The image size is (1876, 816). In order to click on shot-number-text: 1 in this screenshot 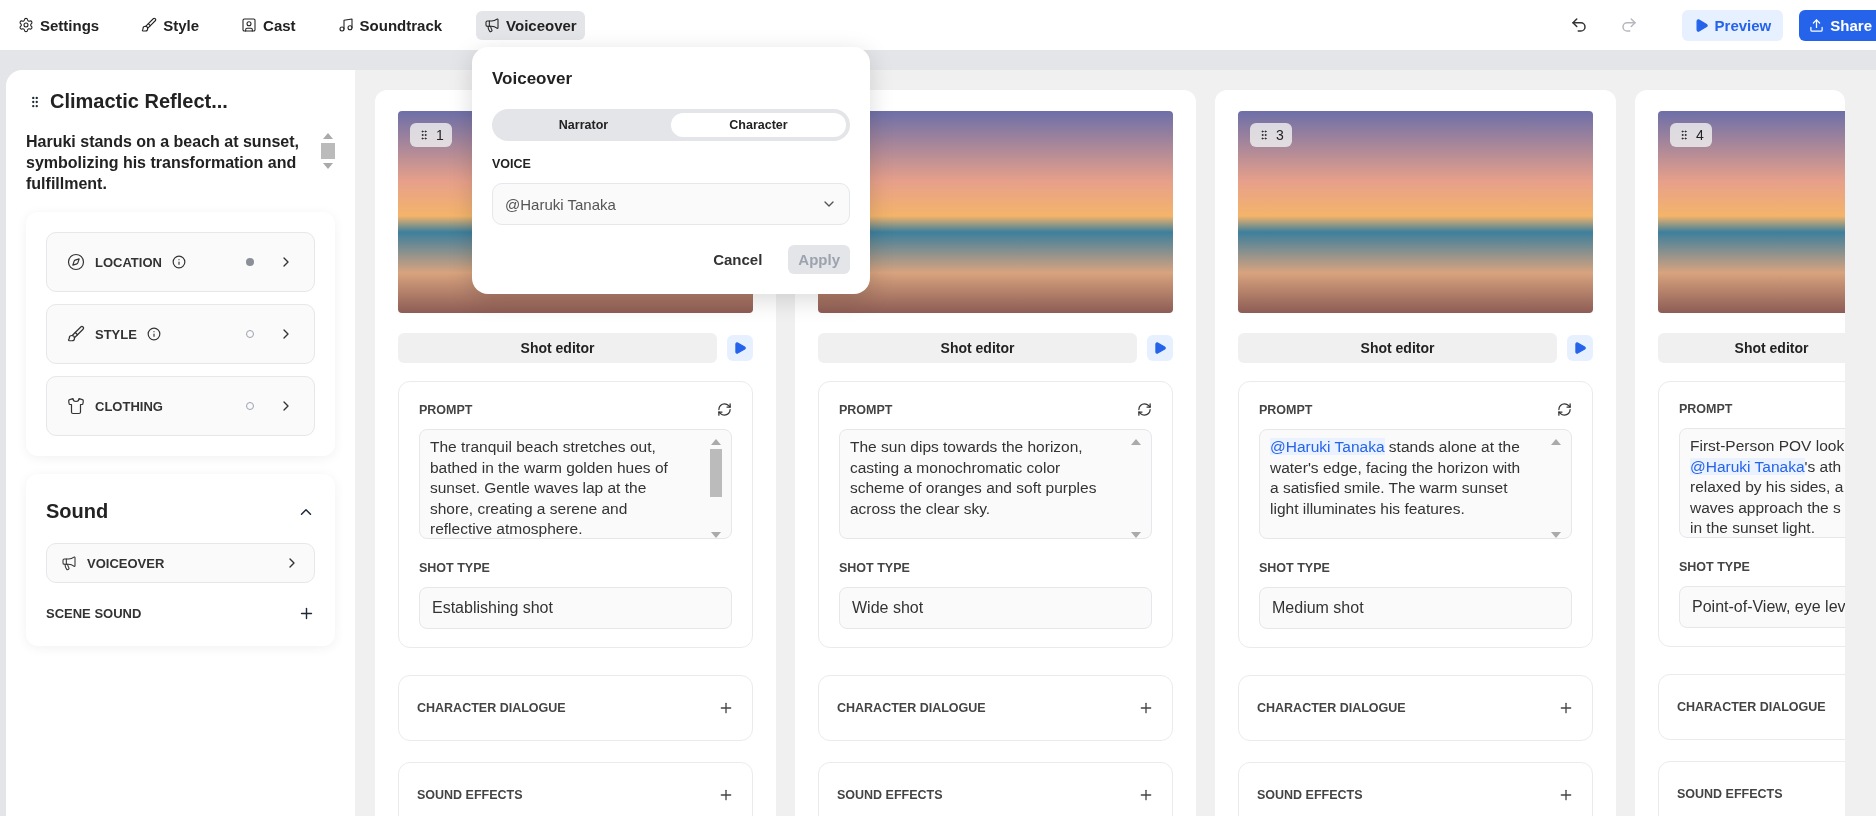, I will do `click(440, 135)`.